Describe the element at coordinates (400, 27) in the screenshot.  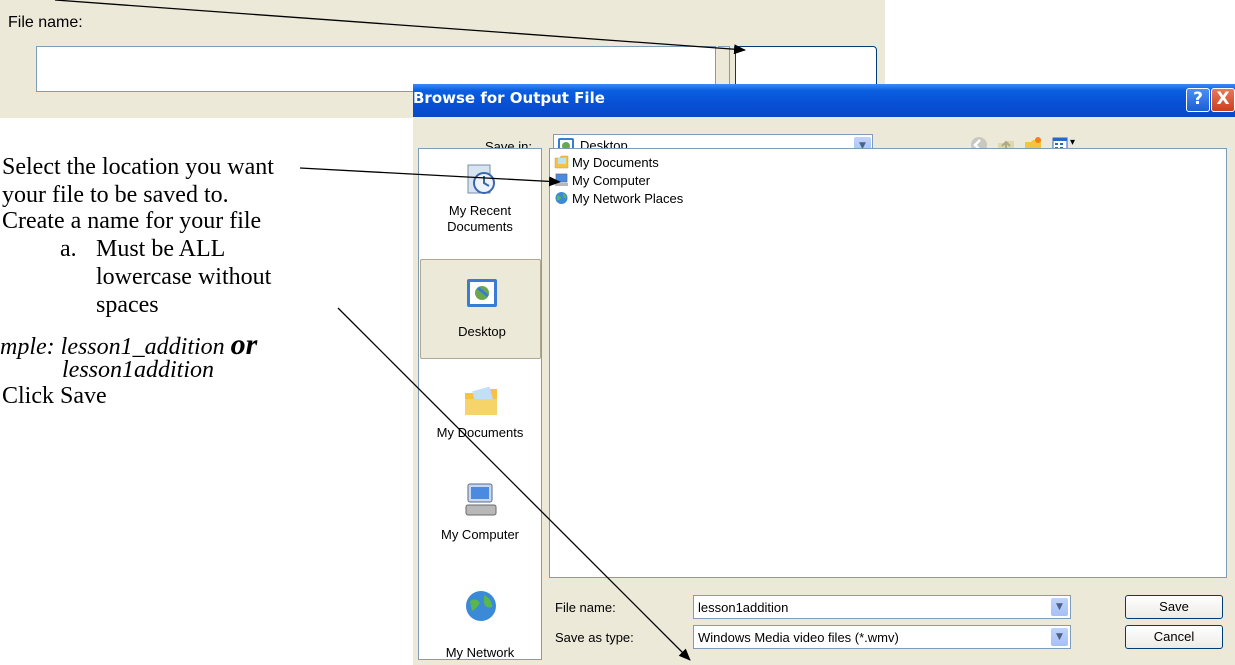
I see `arrow-to-save-button` at that location.